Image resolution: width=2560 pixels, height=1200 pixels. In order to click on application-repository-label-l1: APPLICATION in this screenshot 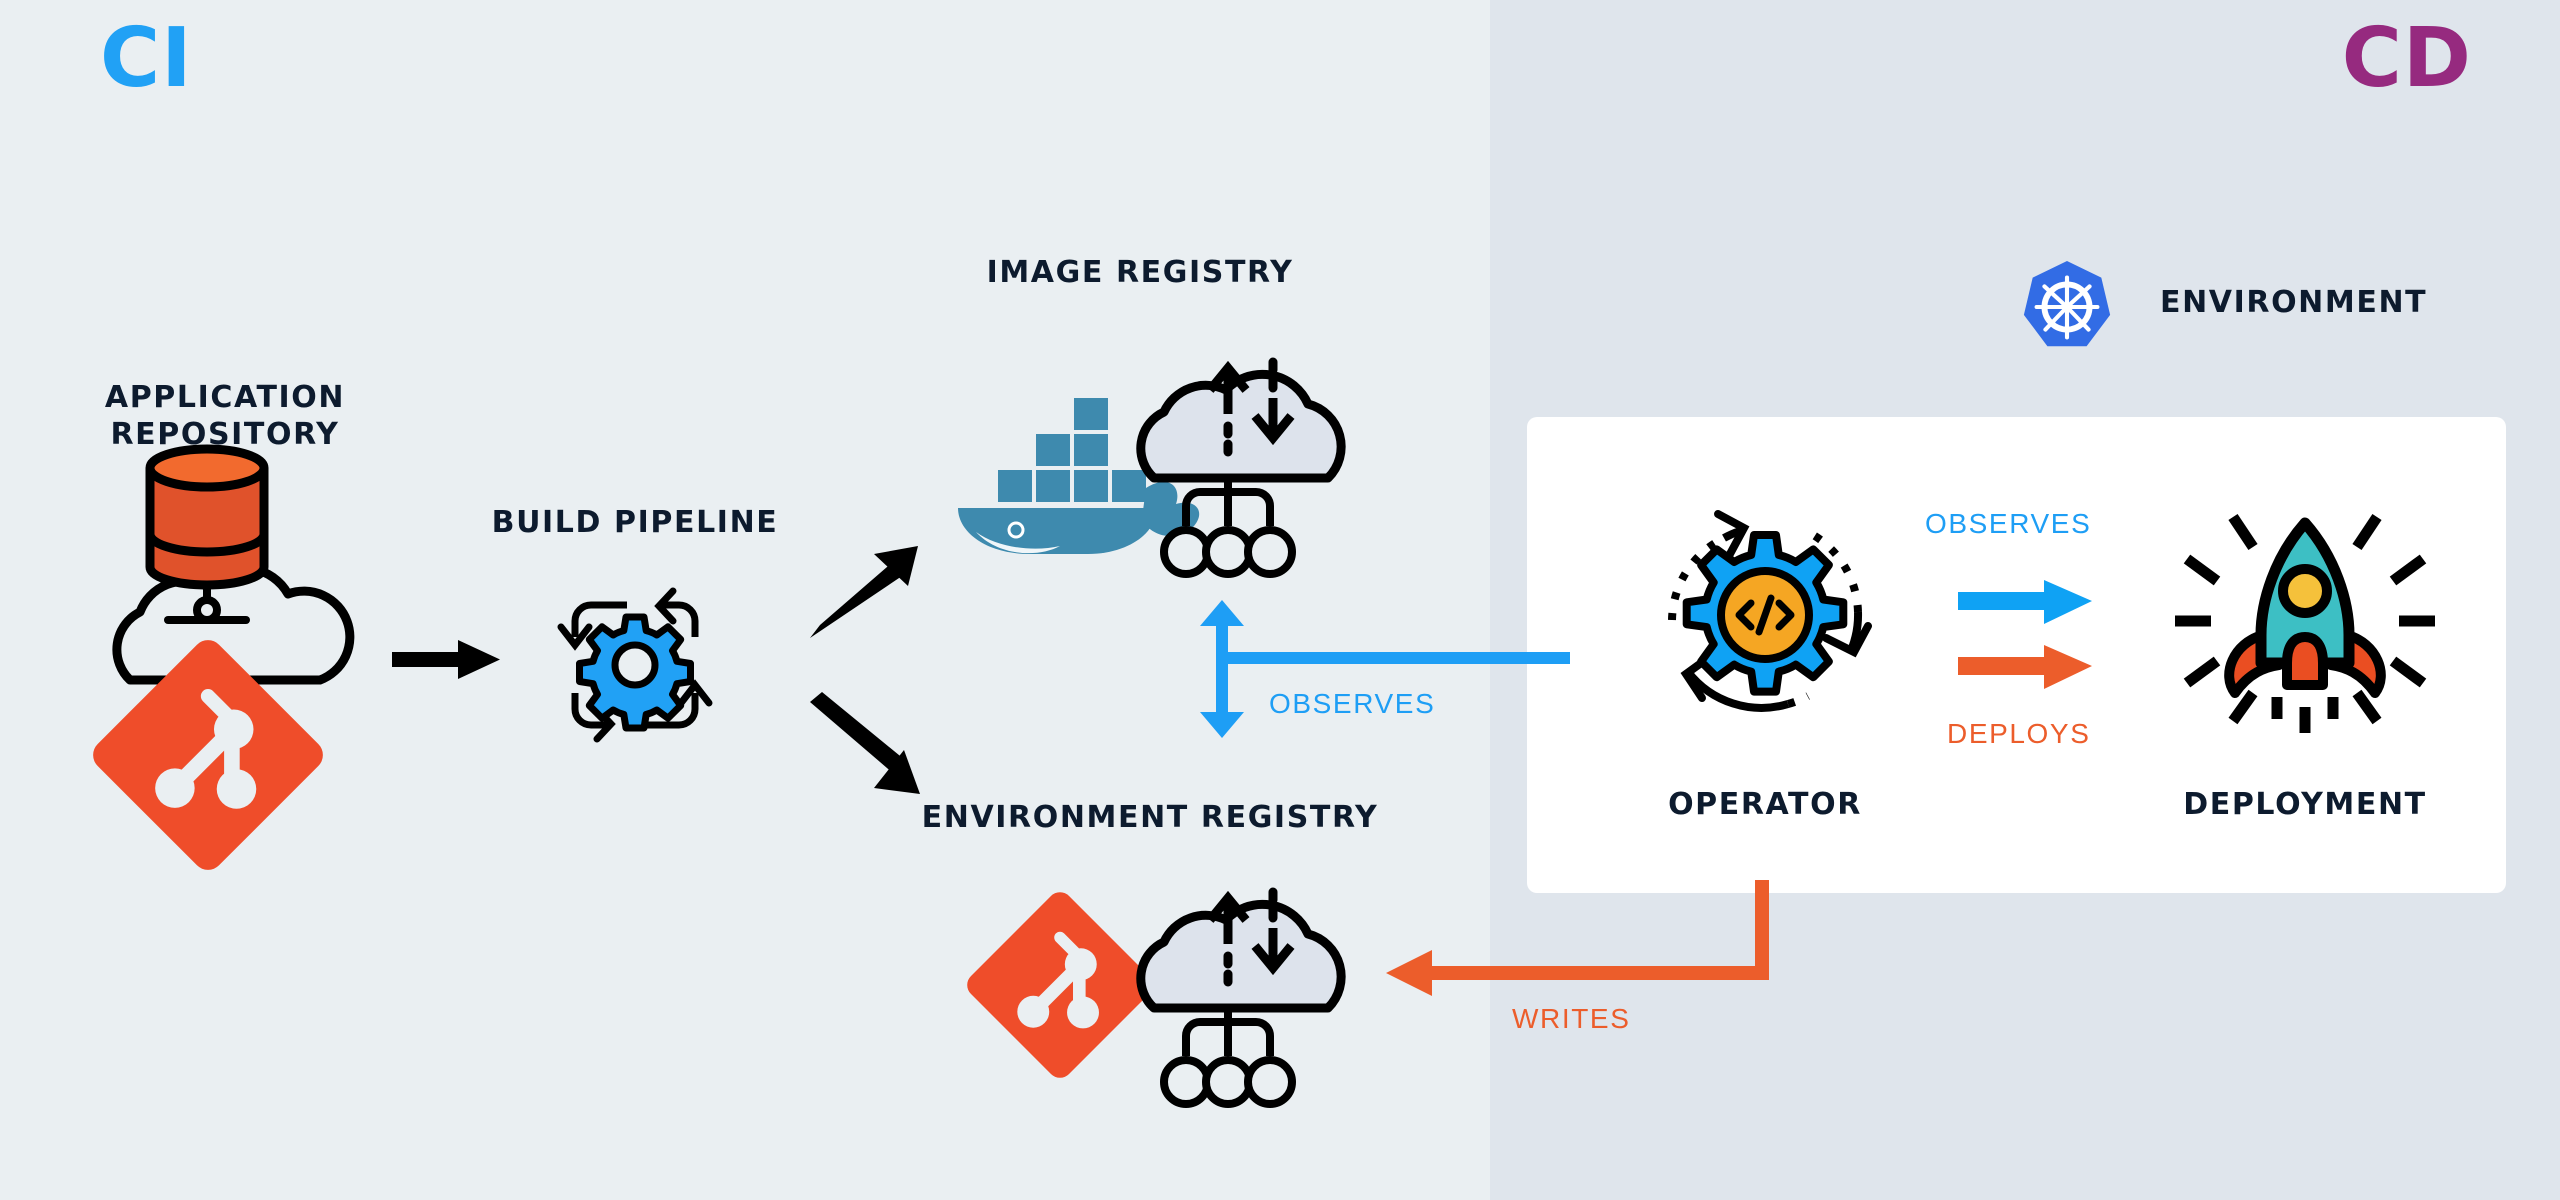, I will do `click(225, 397)`.